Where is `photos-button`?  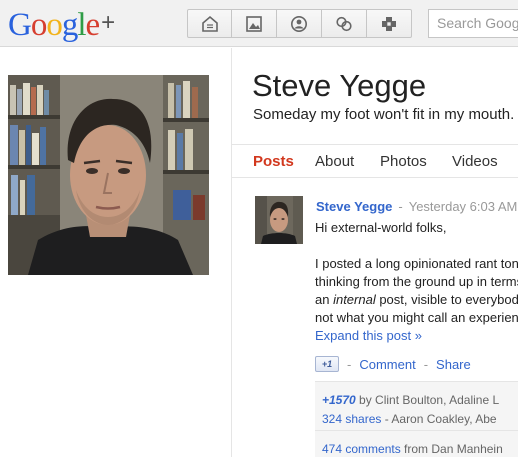 photos-button is located at coordinates (254, 23).